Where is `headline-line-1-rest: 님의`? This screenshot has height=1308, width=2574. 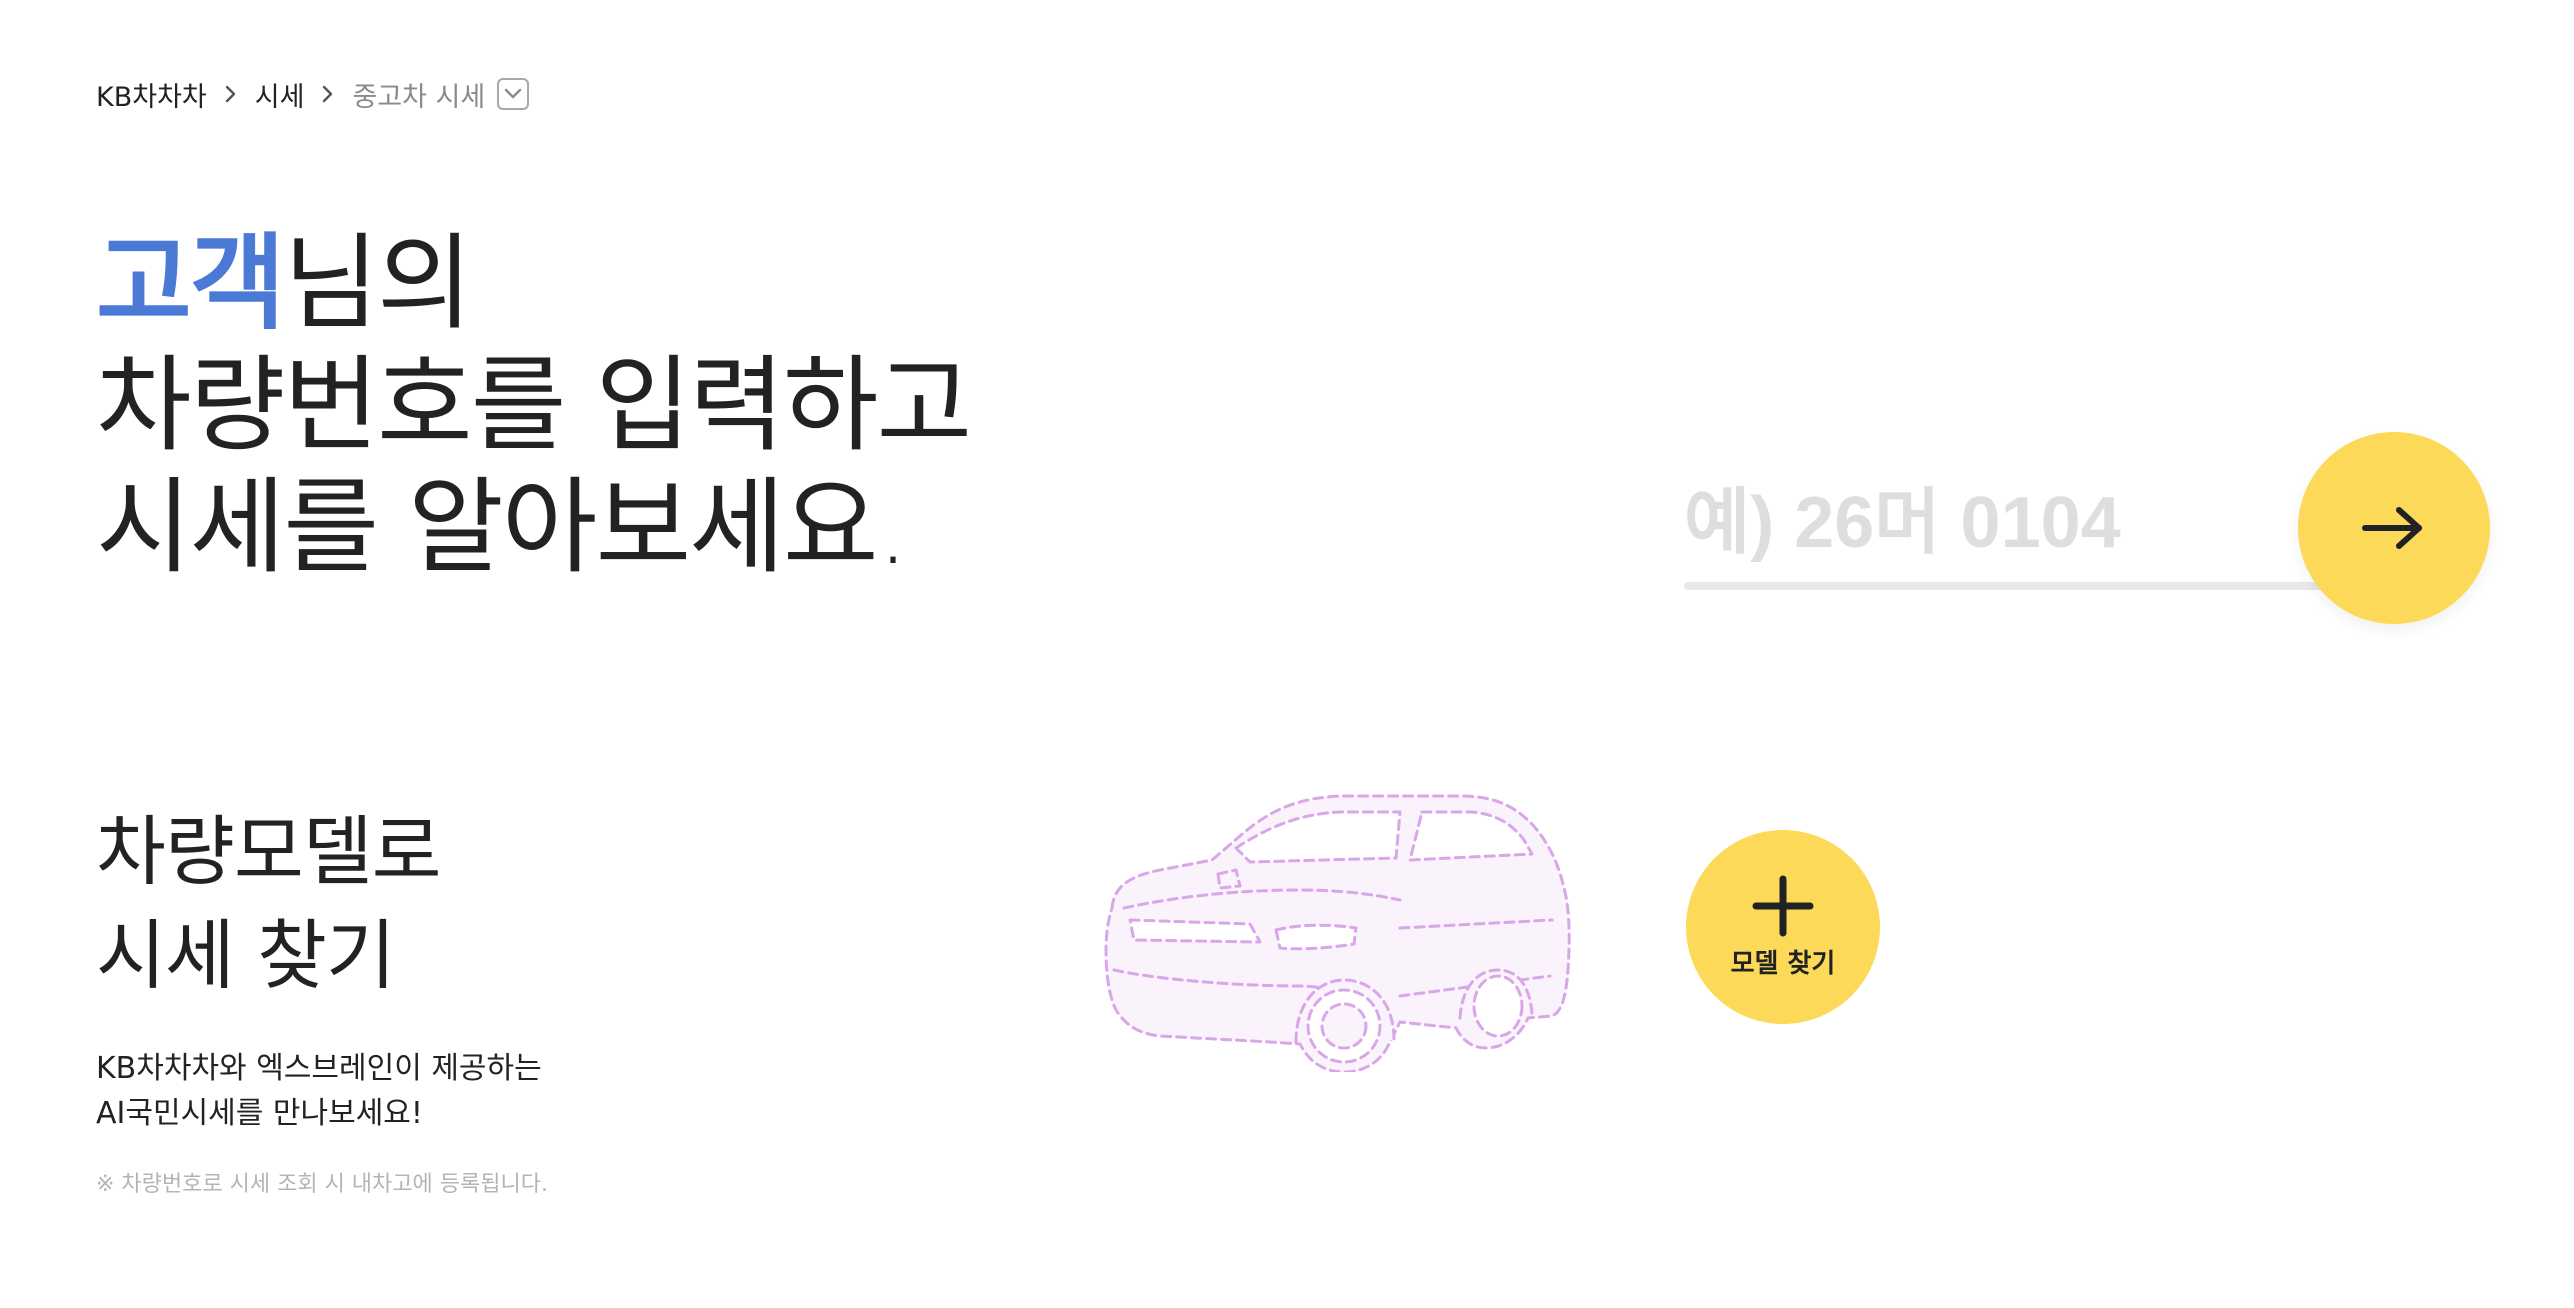 headline-line-1-rest: 님의 is located at coordinates (377, 283).